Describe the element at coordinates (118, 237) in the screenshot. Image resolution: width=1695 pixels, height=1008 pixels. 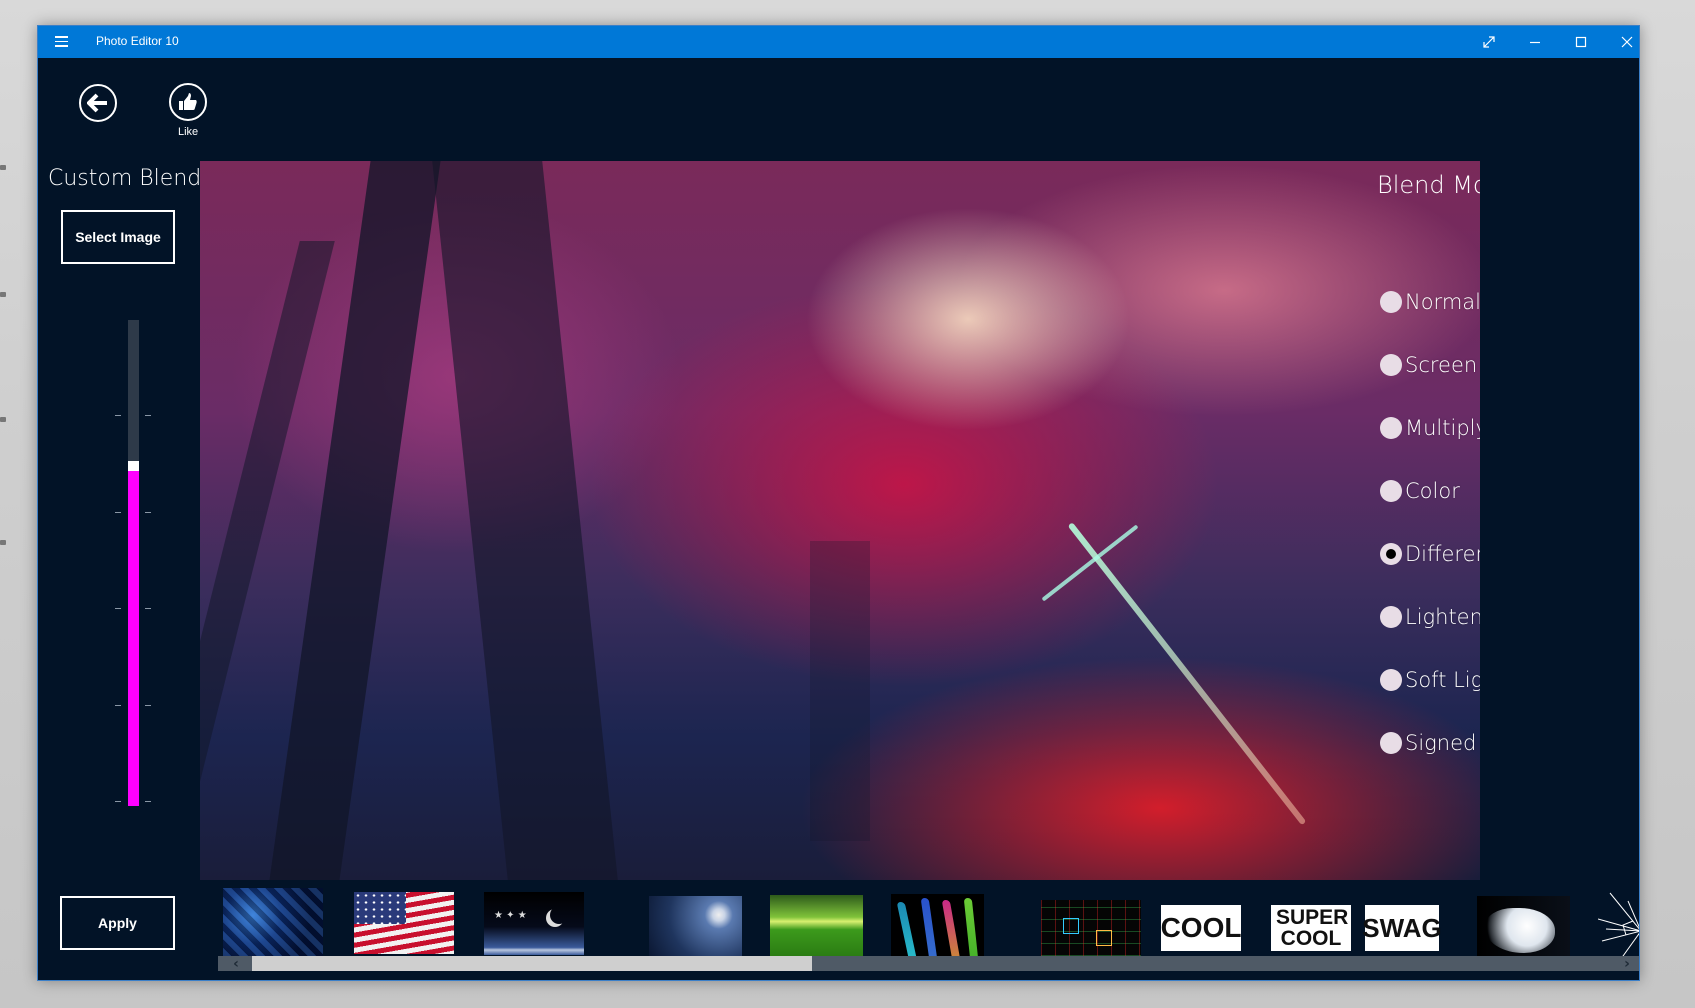
I see `select-image-button: Select Image` at that location.